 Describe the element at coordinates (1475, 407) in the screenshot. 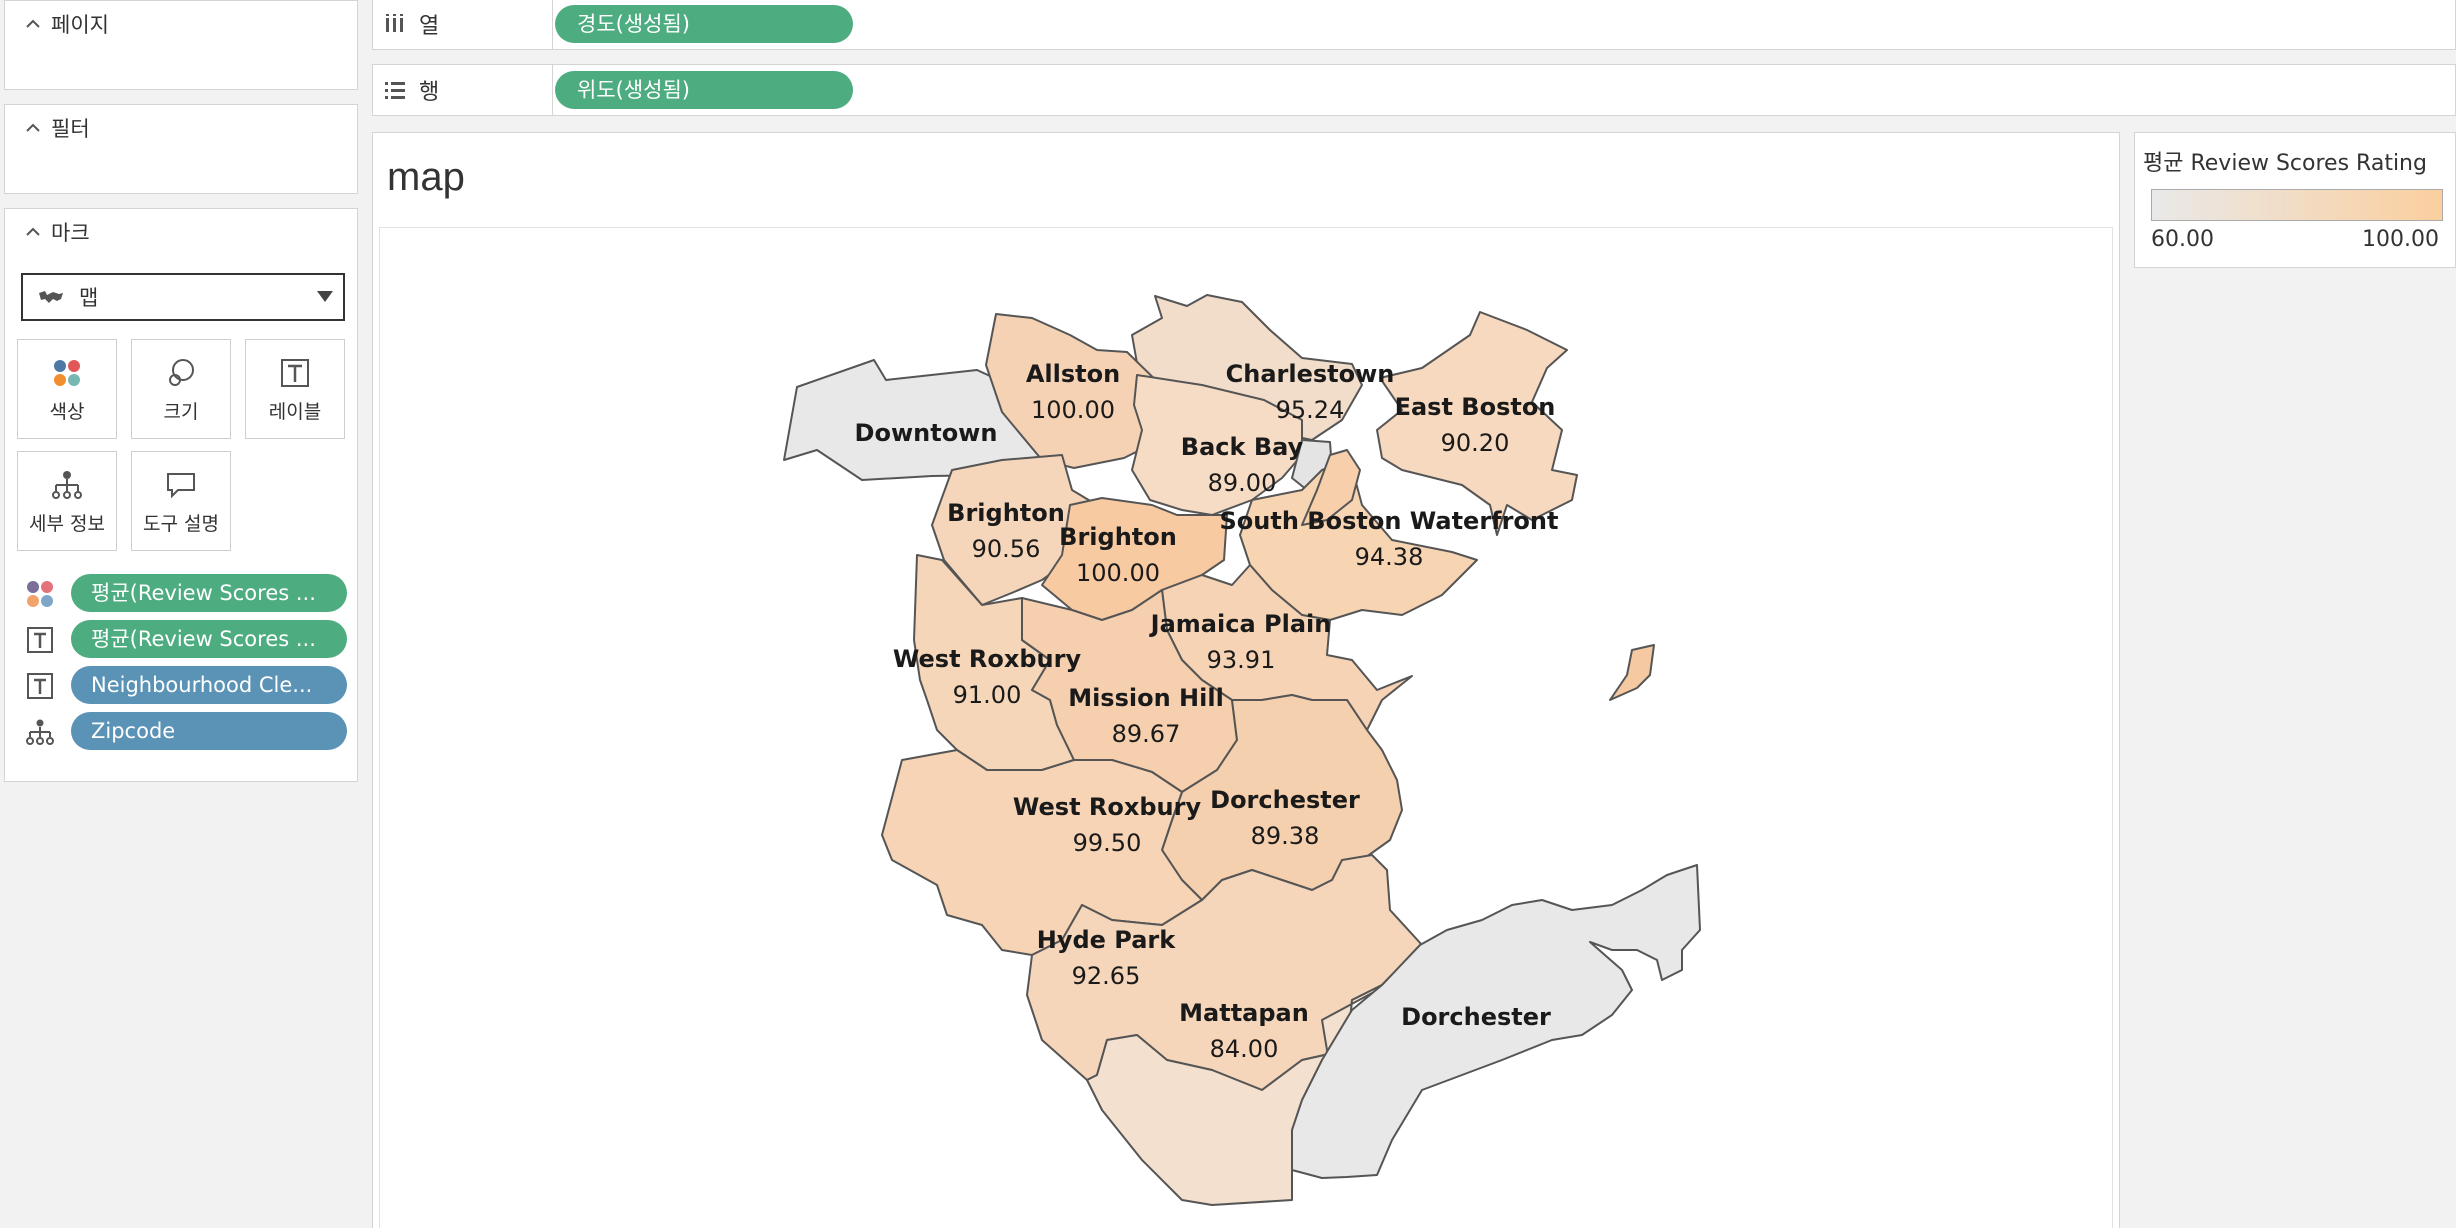

I see `map-label-name: East Boston` at that location.